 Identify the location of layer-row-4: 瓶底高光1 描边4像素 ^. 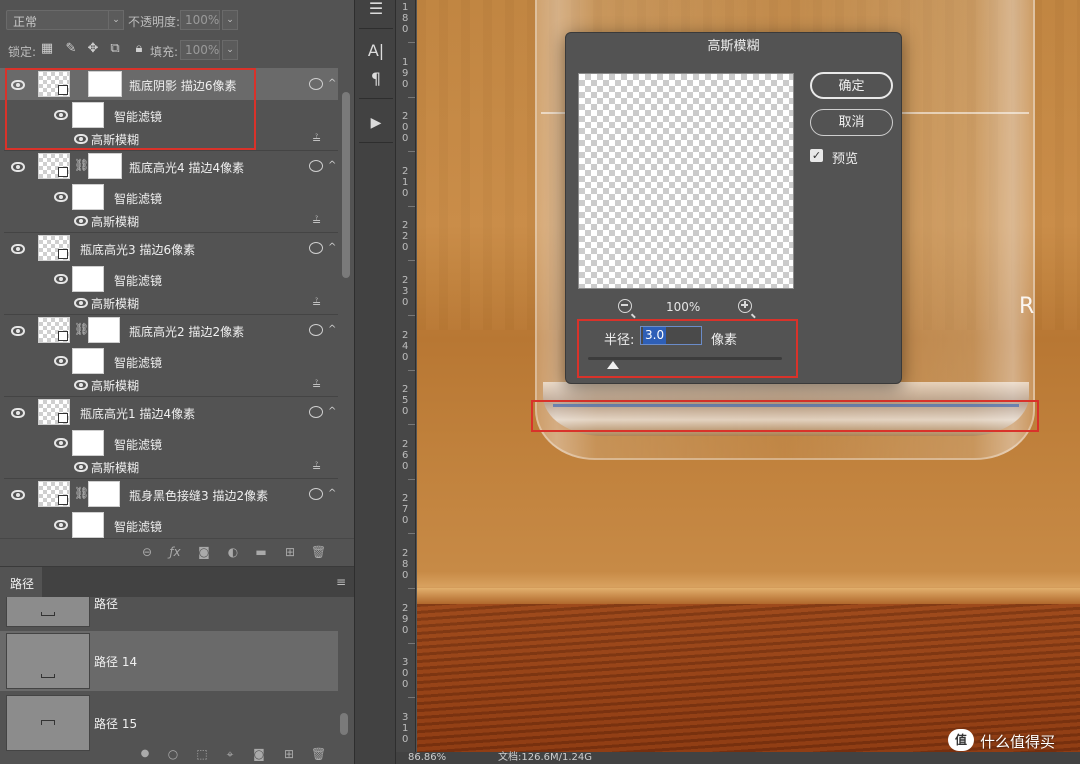
(169, 412).